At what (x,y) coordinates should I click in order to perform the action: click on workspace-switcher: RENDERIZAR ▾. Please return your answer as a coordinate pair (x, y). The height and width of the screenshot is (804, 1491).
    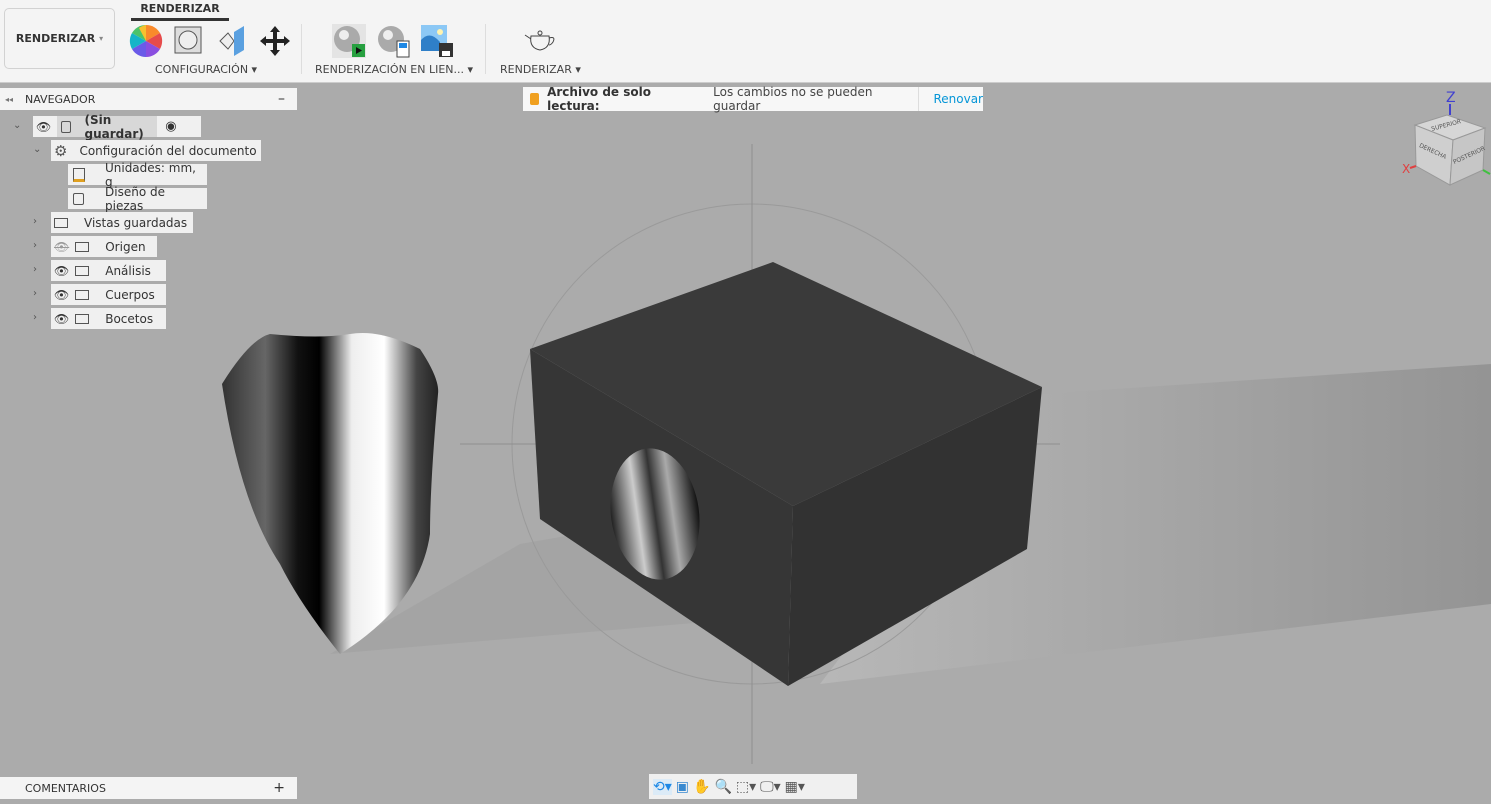
    Looking at the image, I should click on (59, 38).